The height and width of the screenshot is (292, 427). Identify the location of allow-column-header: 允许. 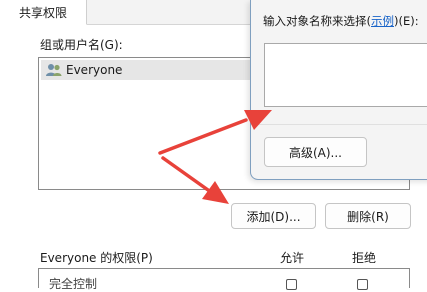
(292, 258).